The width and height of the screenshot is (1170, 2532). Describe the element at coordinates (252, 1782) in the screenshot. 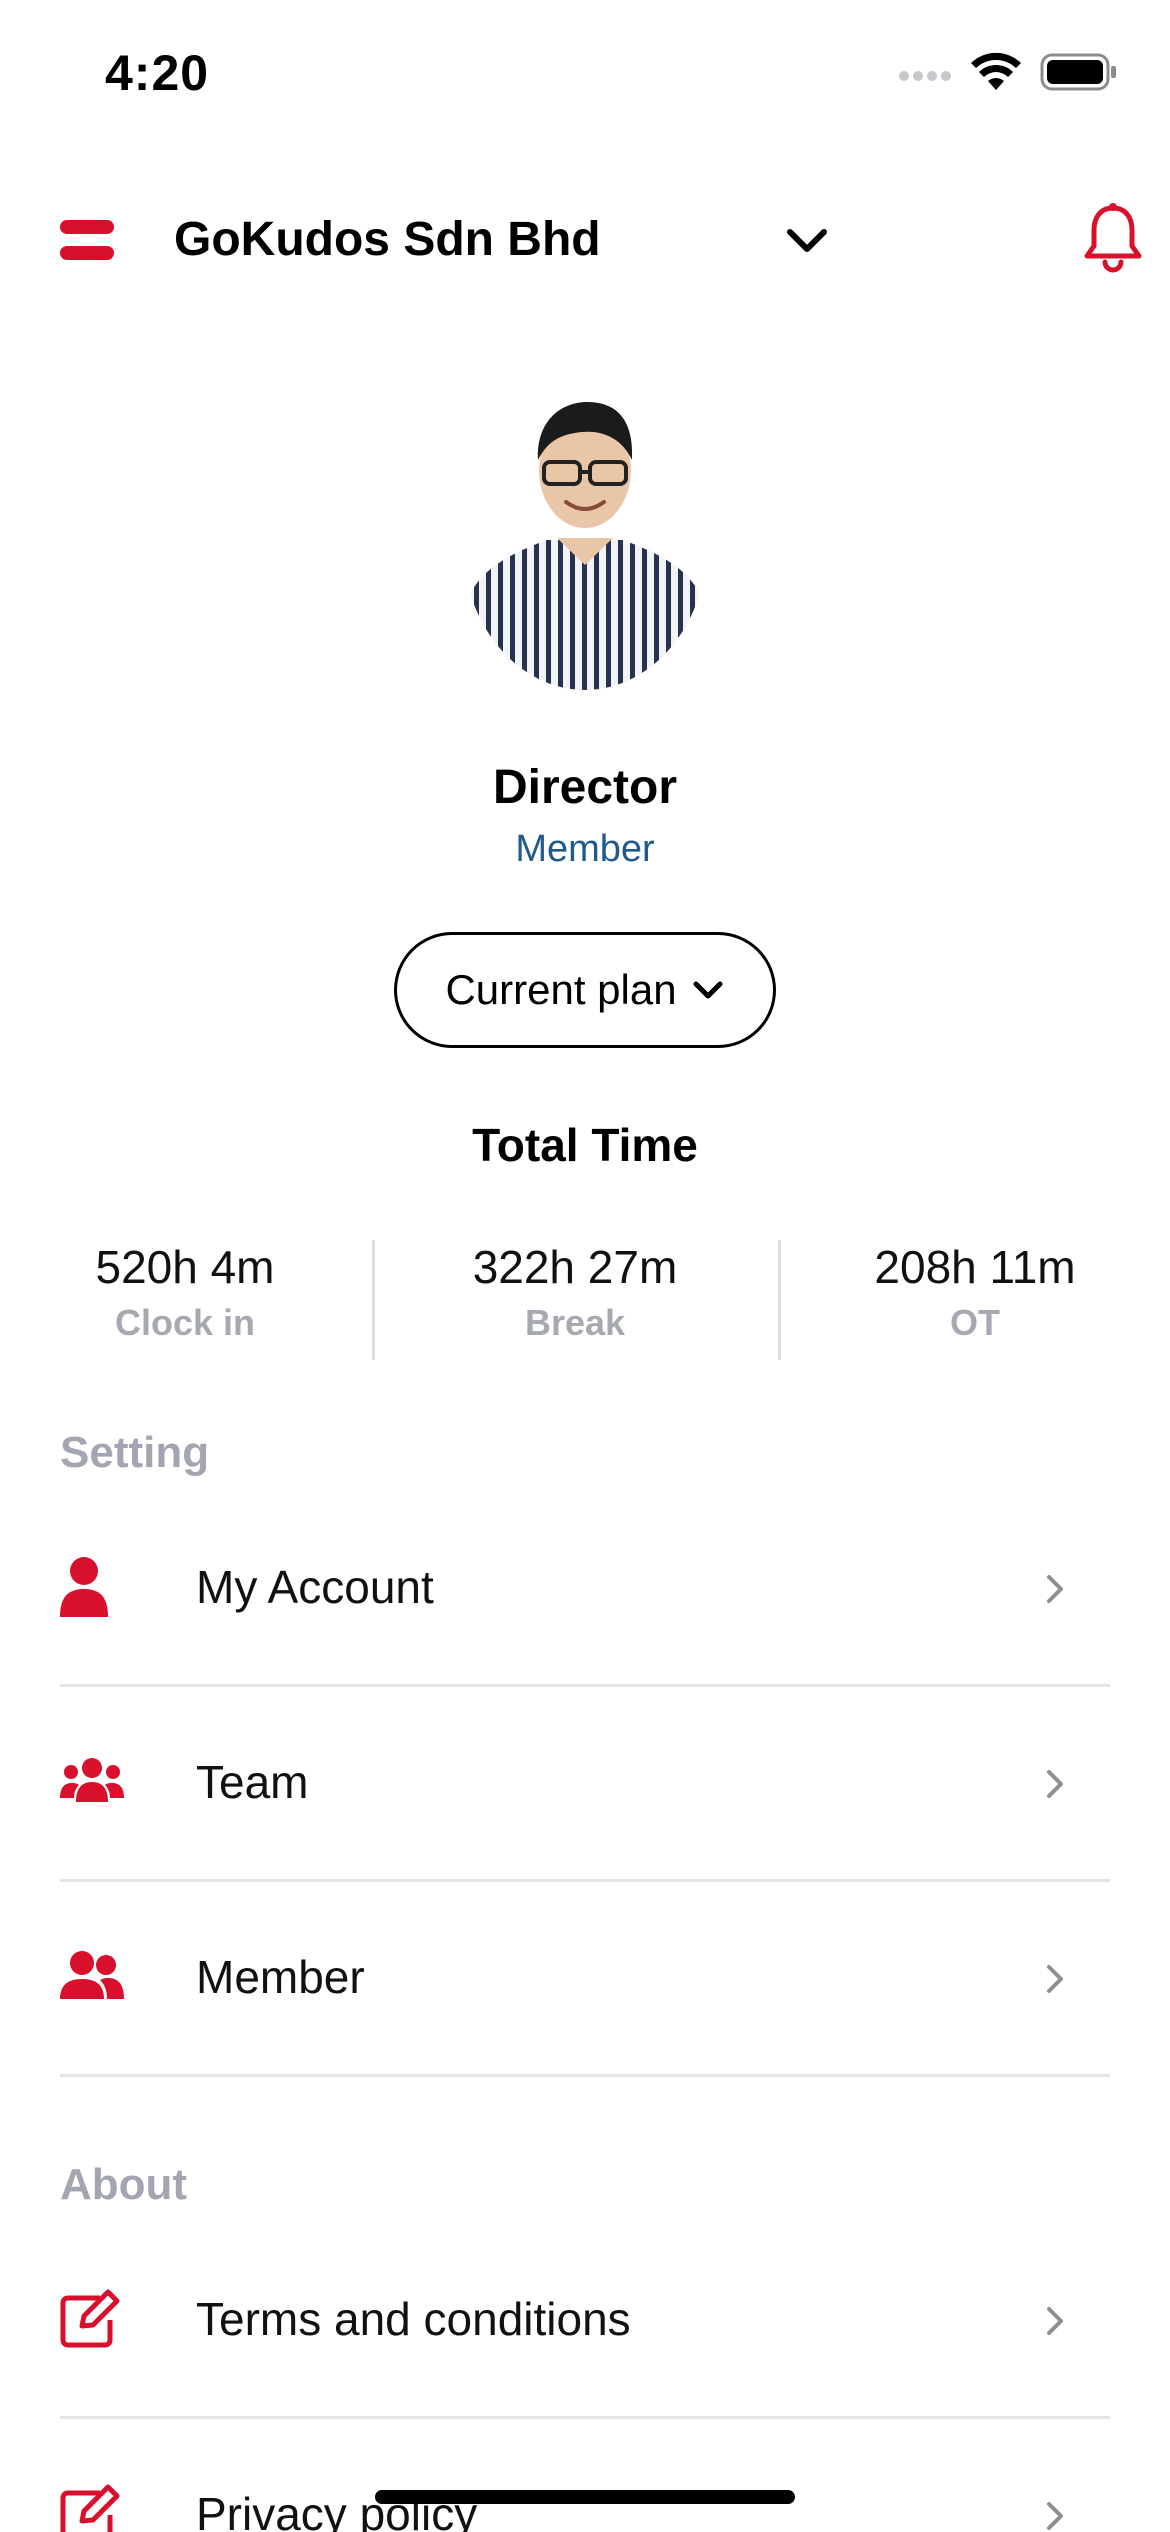

I see `menu-item-label: Team` at that location.